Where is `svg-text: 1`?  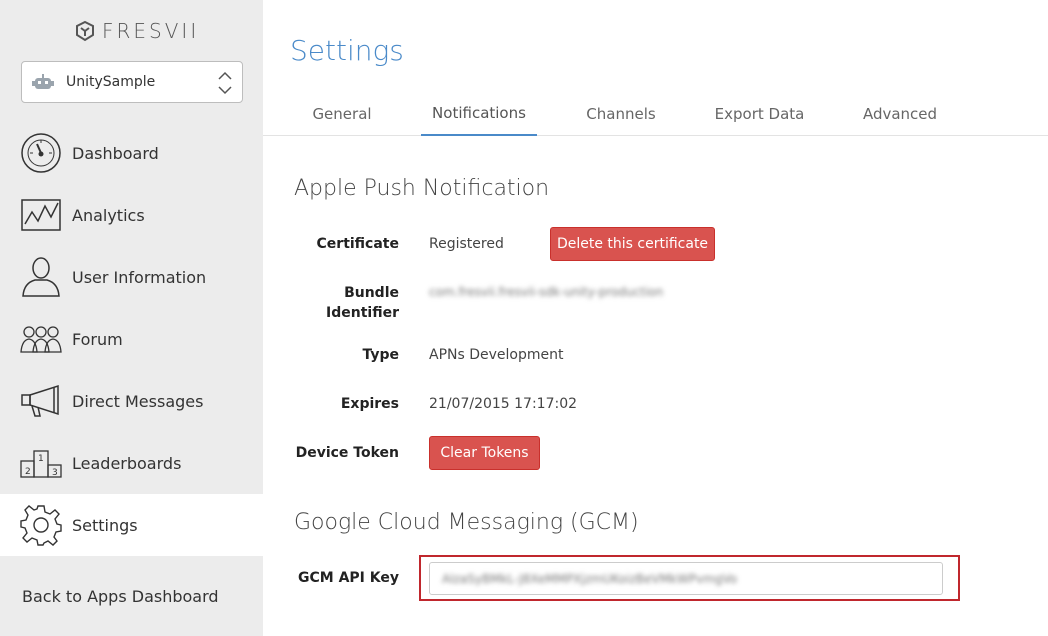
svg-text: 1 is located at coordinates (41, 459).